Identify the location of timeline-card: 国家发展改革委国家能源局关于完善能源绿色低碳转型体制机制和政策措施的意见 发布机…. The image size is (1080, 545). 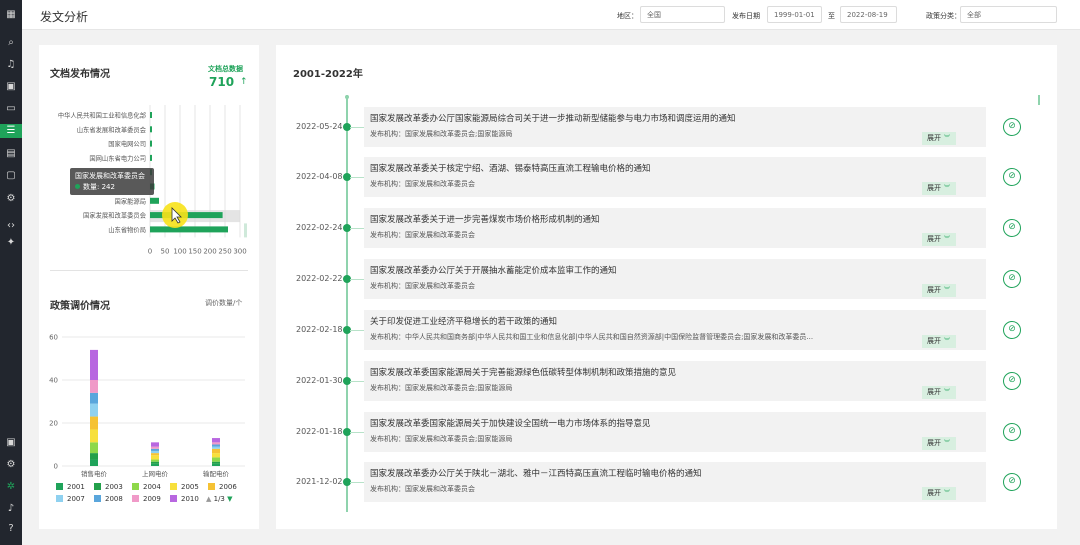
(675, 381).